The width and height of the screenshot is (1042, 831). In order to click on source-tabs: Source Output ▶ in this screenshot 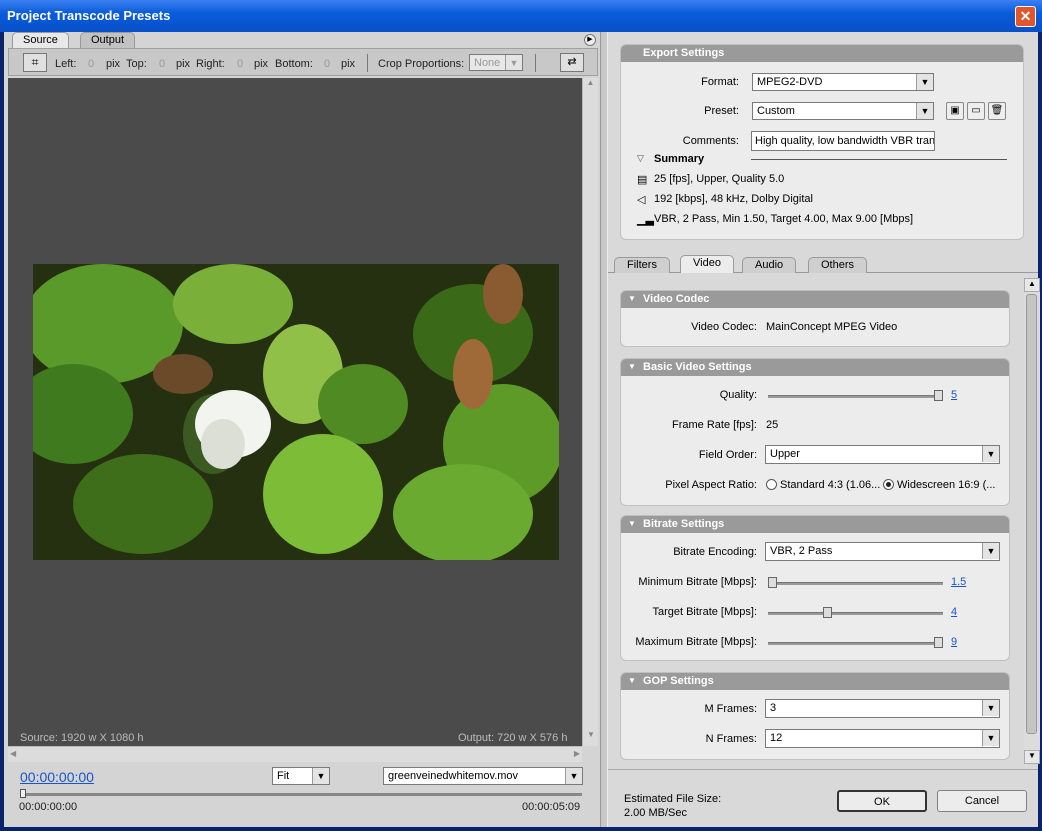, I will do `click(303, 40)`.